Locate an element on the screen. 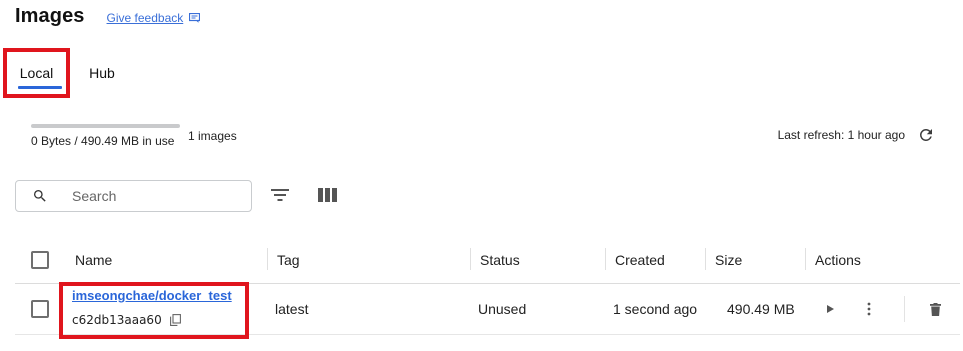 Image resolution: width=963 pixels, height=351 pixels. select-all-checkbox is located at coordinates (40, 260).